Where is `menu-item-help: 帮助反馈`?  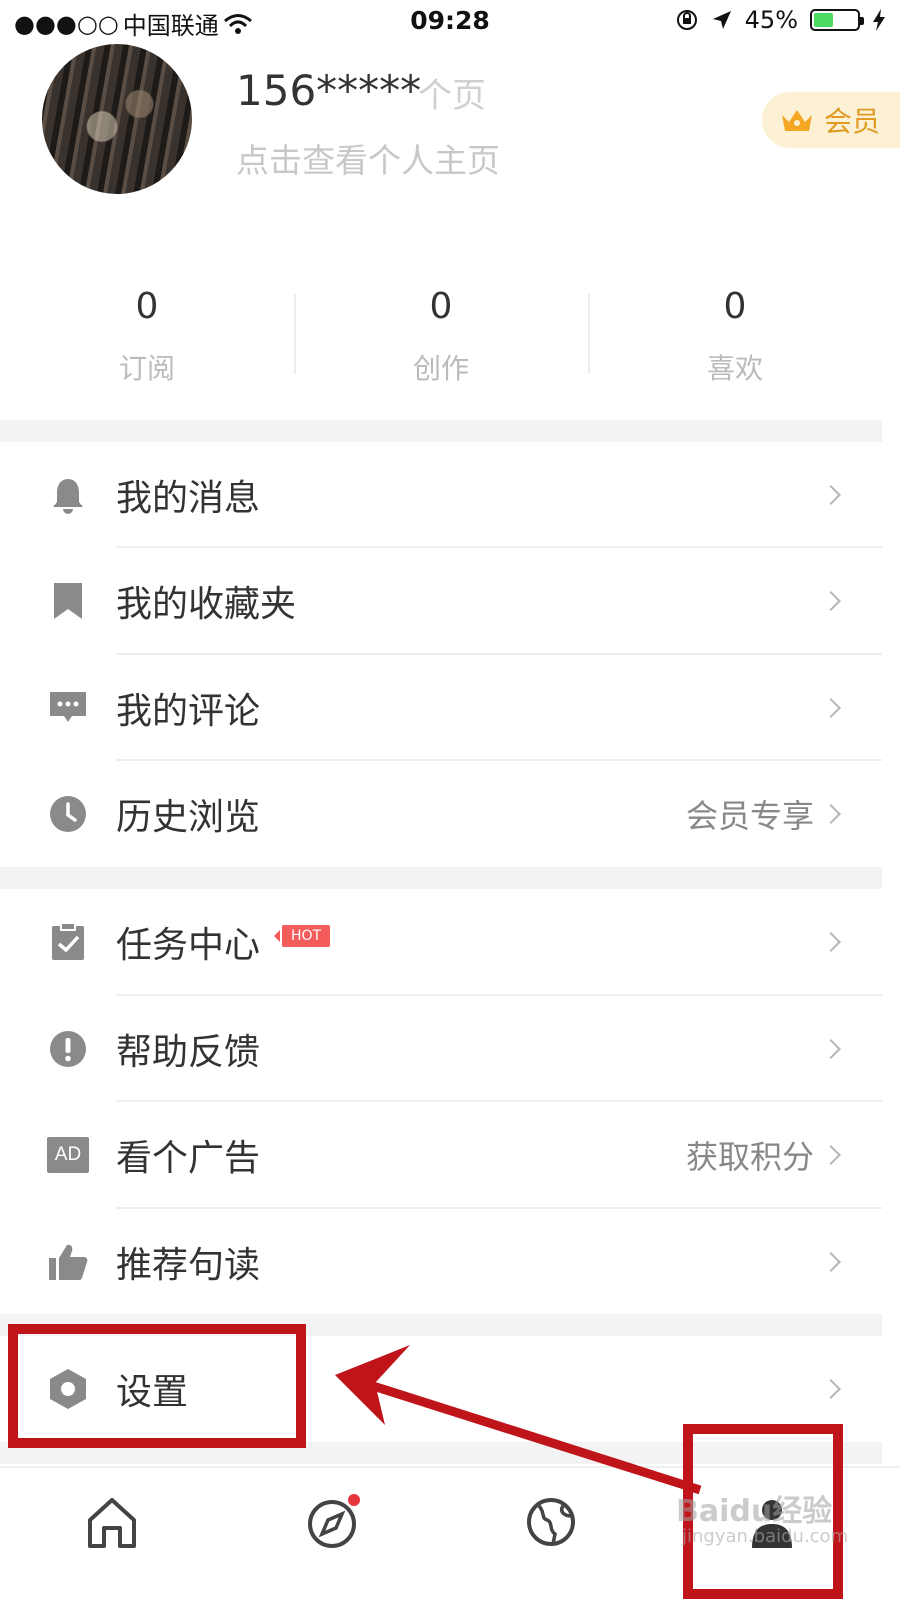 menu-item-help: 帮助反馈 is located at coordinates (441, 1049).